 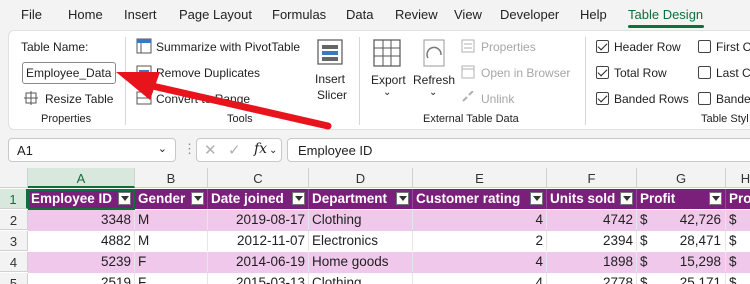 What do you see at coordinates (299, 14) in the screenshot?
I see `tab-formulas: Formulas` at bounding box center [299, 14].